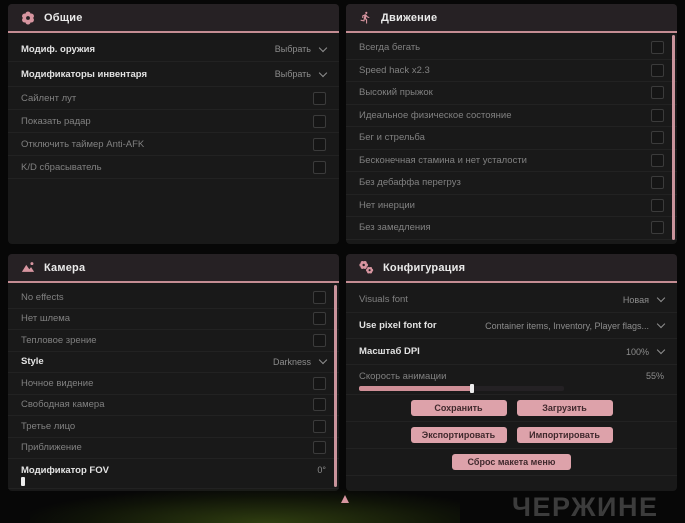 The image size is (685, 523). I want to click on row-anti-afk: Отключить таймер Anti-AFK, so click(173, 144).